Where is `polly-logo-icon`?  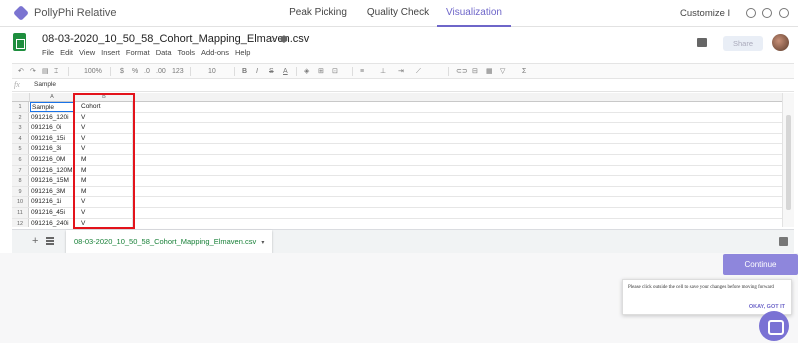
polly-logo-icon is located at coordinates (21, 13).